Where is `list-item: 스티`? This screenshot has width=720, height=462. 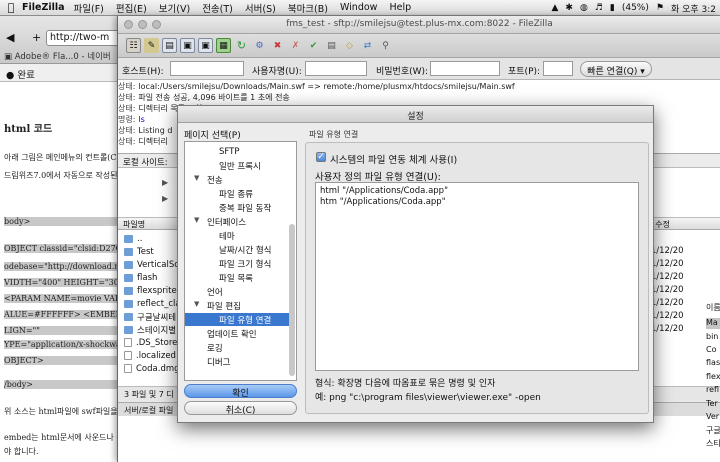 list-item: 스티 is located at coordinates (713, 443).